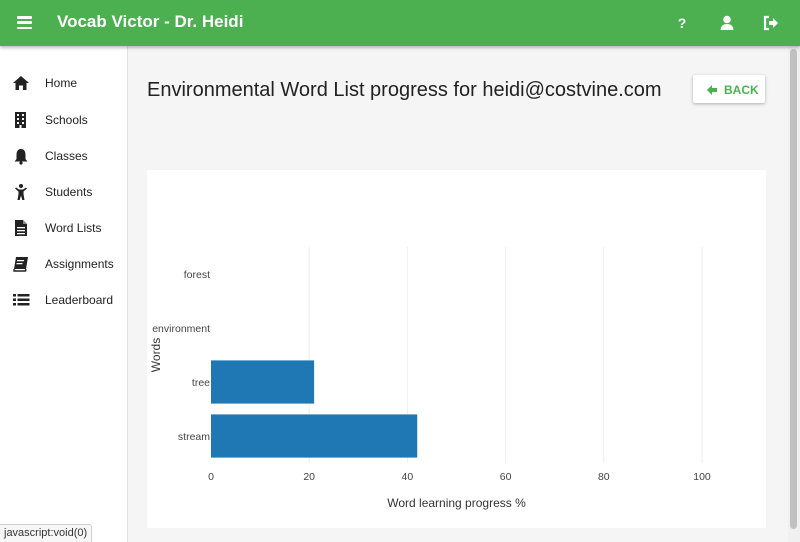 This screenshot has height=542, width=800. Describe the element at coordinates (156, 355) in the screenshot. I see `y-axis-title: Words` at that location.